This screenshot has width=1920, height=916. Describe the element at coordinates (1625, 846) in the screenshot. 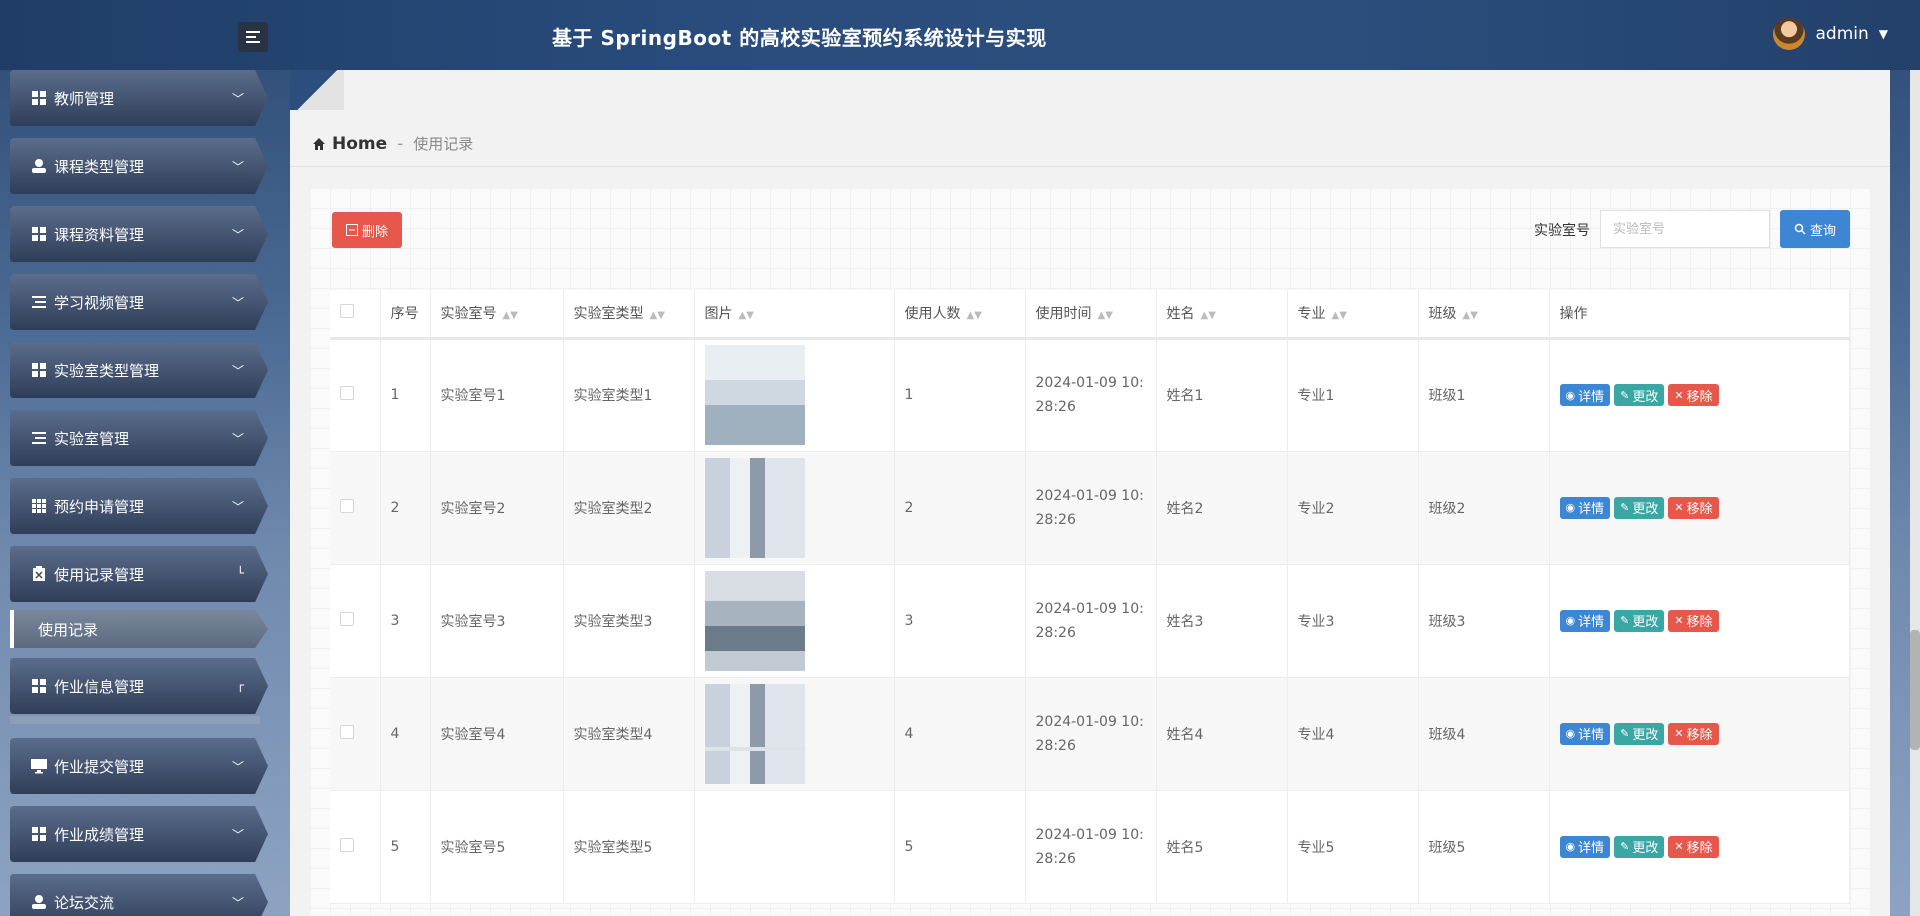

I see `edit-icon: ✎` at that location.